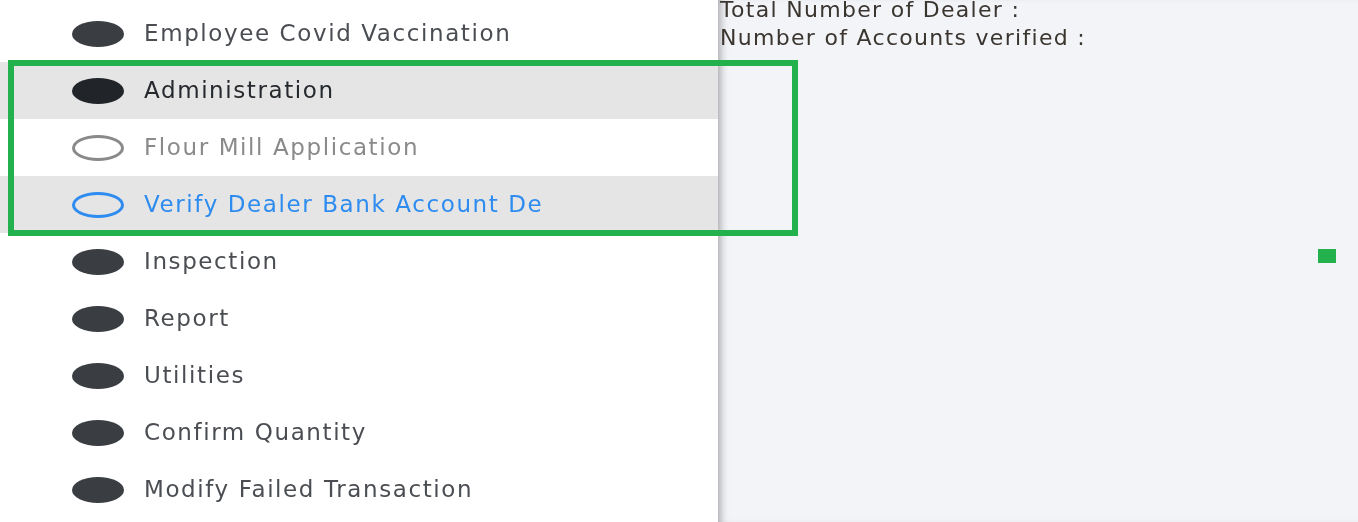  I want to click on menu-item: Report, so click(359, 318).